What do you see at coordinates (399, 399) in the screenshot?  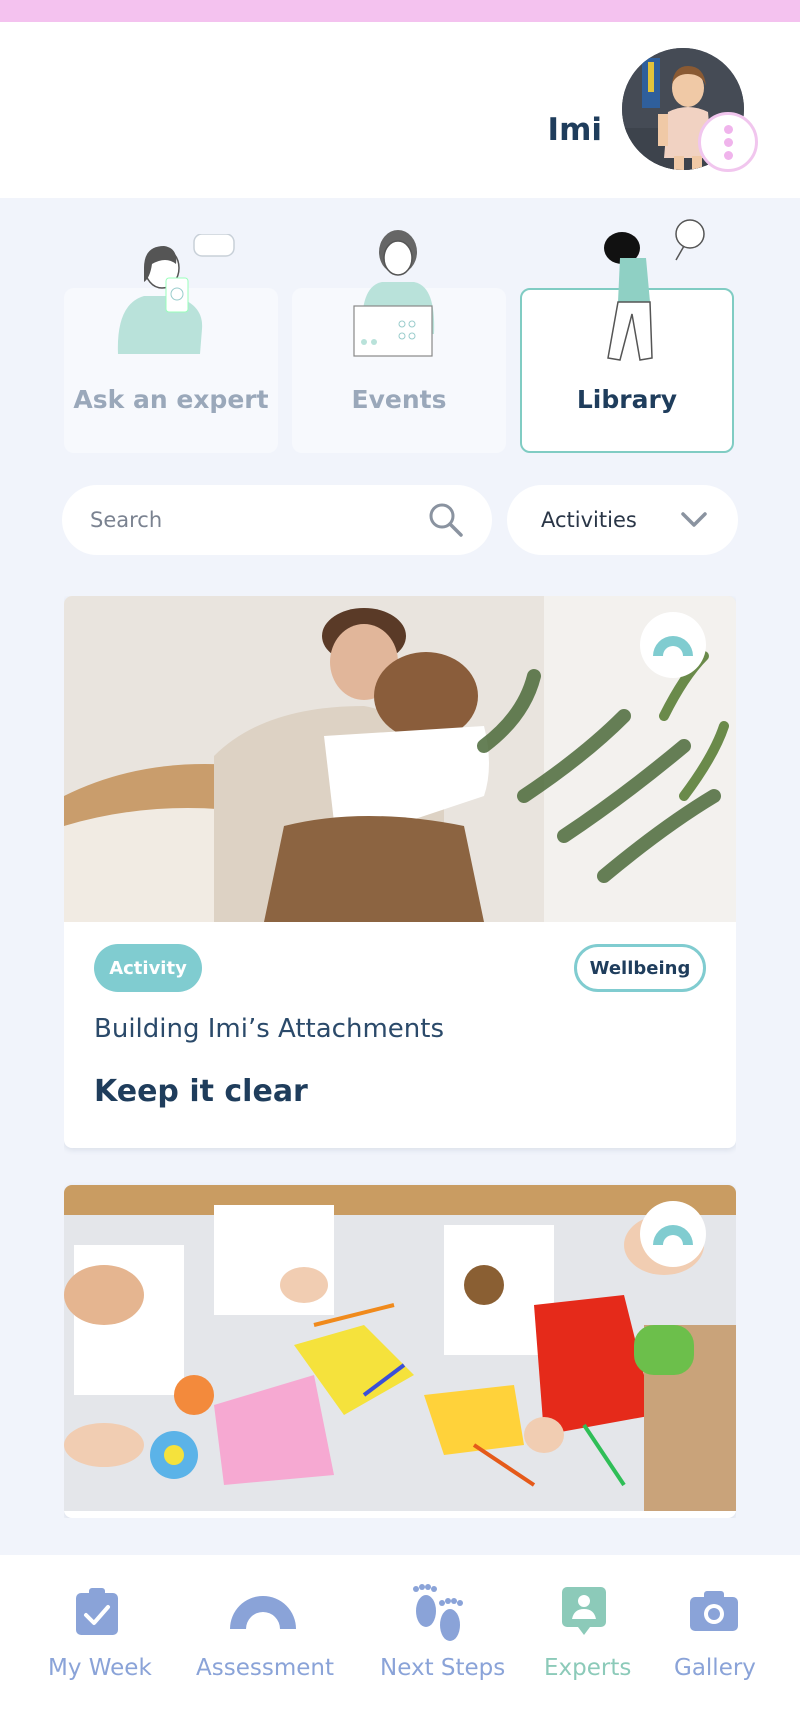 I see `tab-label: Events` at bounding box center [399, 399].